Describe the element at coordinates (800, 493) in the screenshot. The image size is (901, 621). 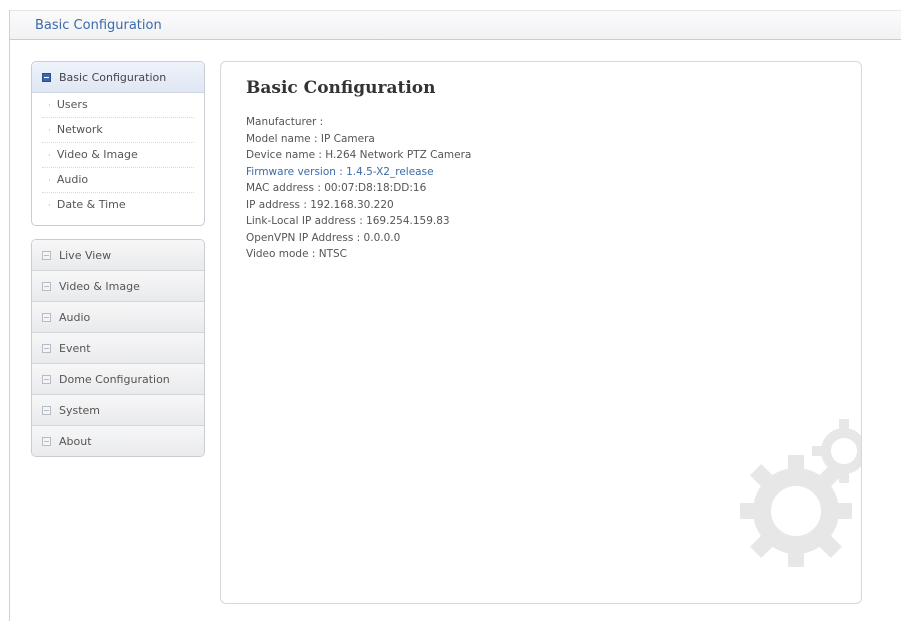
I see `gears-watermark-icon` at that location.